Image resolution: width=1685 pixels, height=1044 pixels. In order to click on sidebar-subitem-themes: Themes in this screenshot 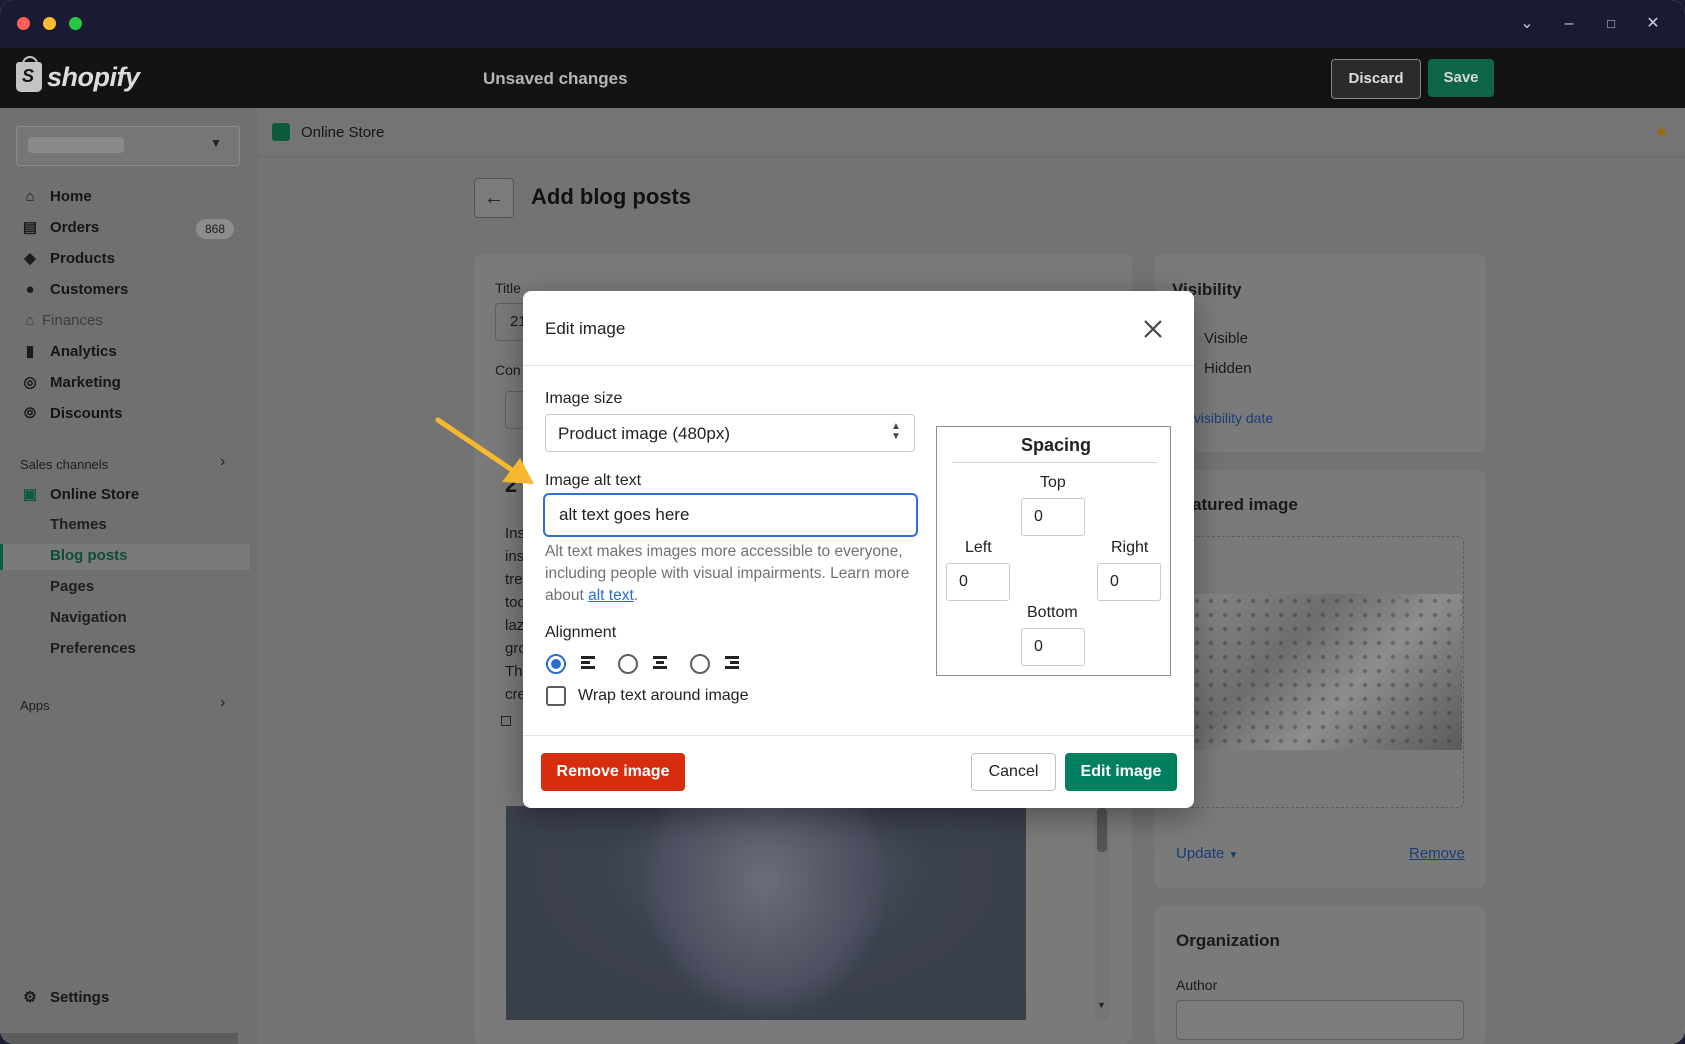, I will do `click(78, 524)`.